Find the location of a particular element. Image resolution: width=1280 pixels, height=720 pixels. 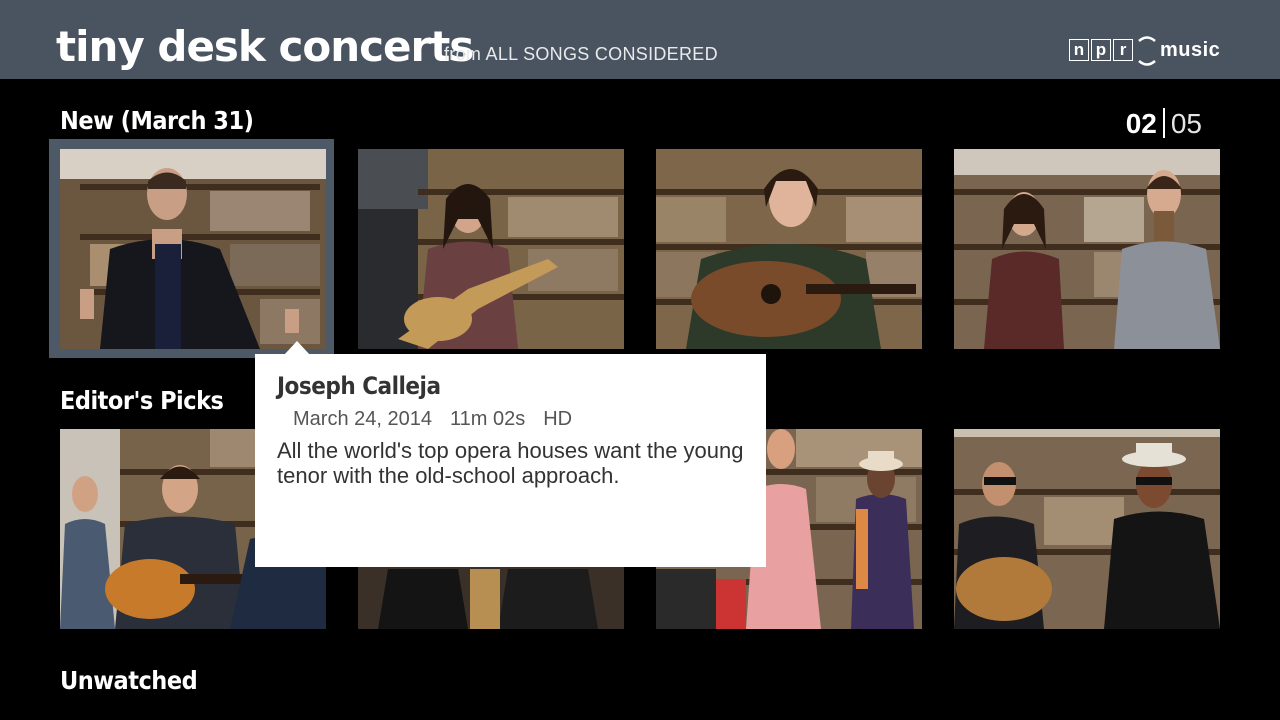

popup-duration: 11m 02s is located at coordinates (487, 419).